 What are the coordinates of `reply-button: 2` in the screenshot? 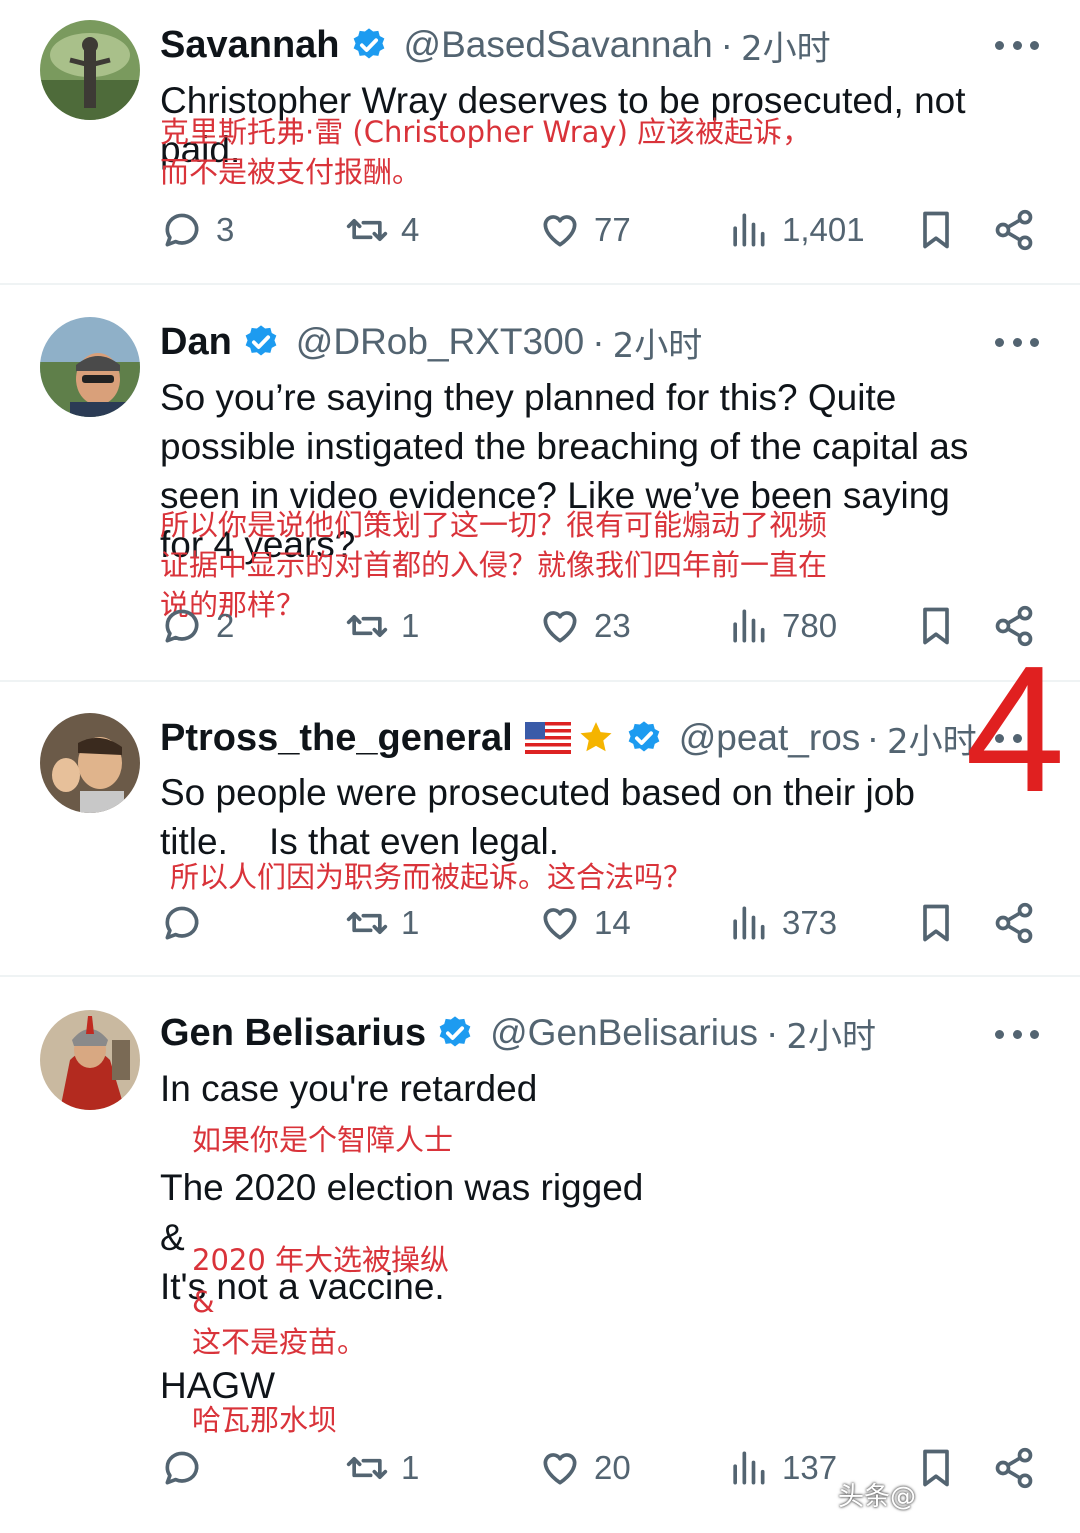 It's located at (197, 626).